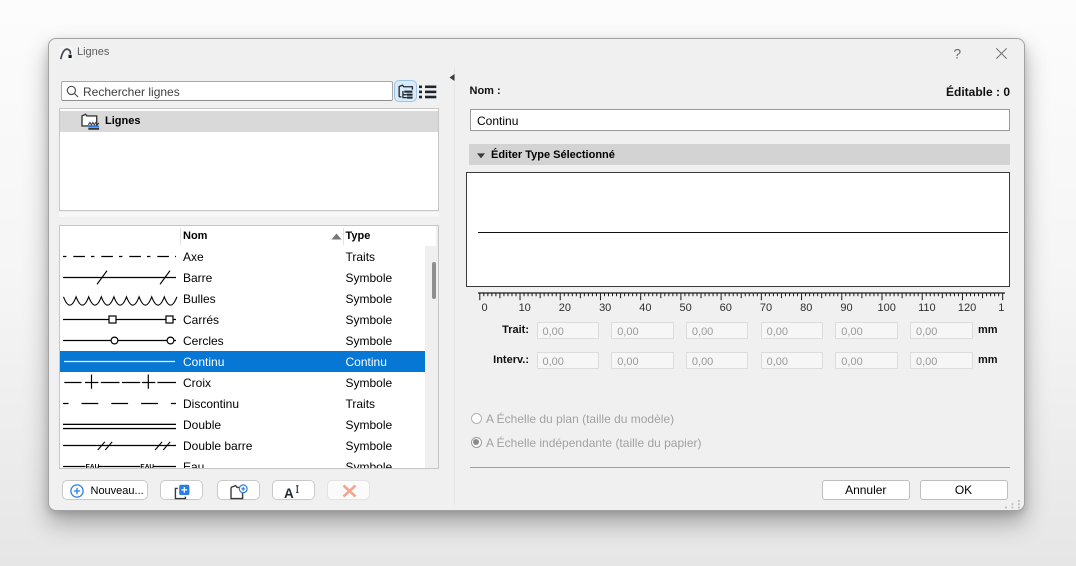  I want to click on svg-text: 90, so click(846, 308).